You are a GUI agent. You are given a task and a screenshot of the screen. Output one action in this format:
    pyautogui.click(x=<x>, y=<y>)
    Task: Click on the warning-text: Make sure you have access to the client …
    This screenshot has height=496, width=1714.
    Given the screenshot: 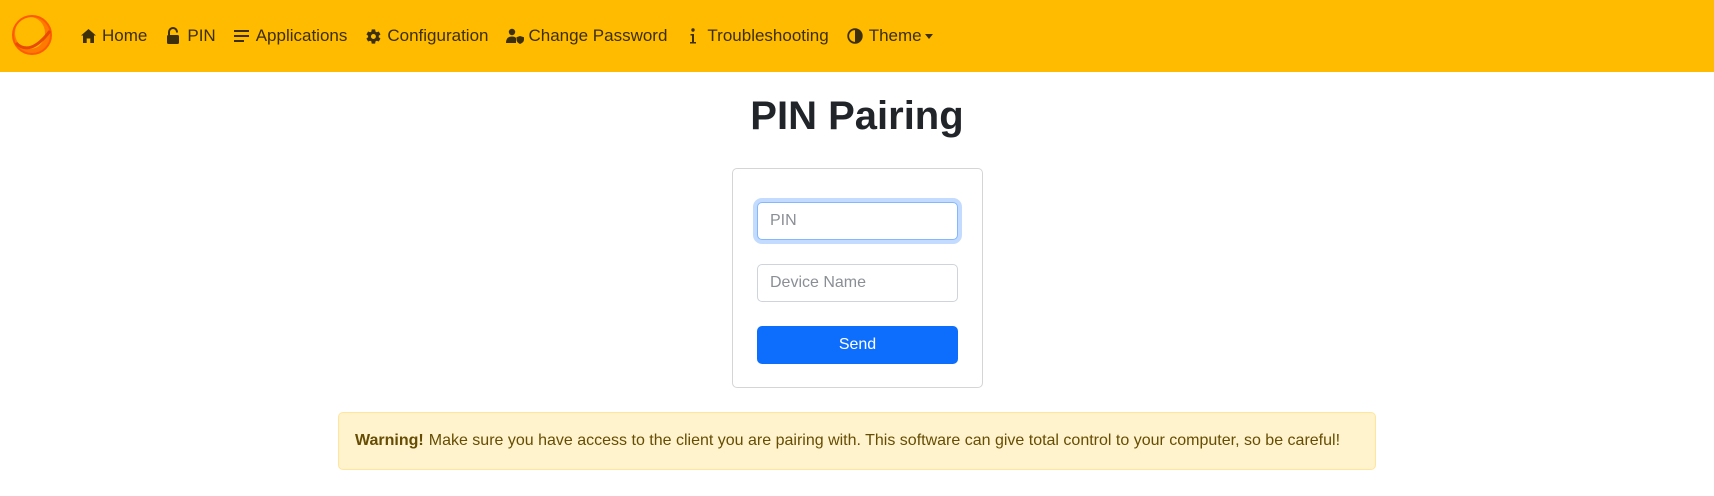 What is the action you would take?
    pyautogui.click(x=884, y=440)
    